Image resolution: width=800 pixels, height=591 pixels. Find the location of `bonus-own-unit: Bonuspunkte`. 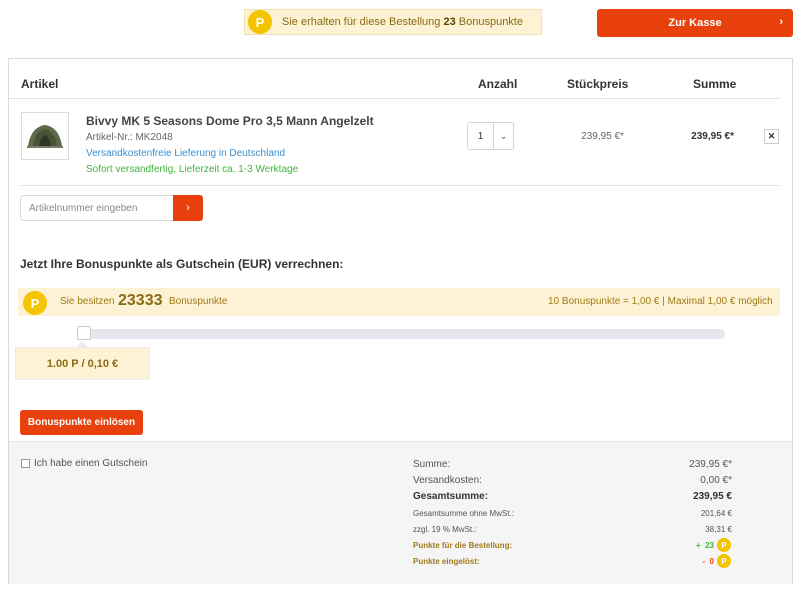

bonus-own-unit: Bonuspunkte is located at coordinates (198, 301).